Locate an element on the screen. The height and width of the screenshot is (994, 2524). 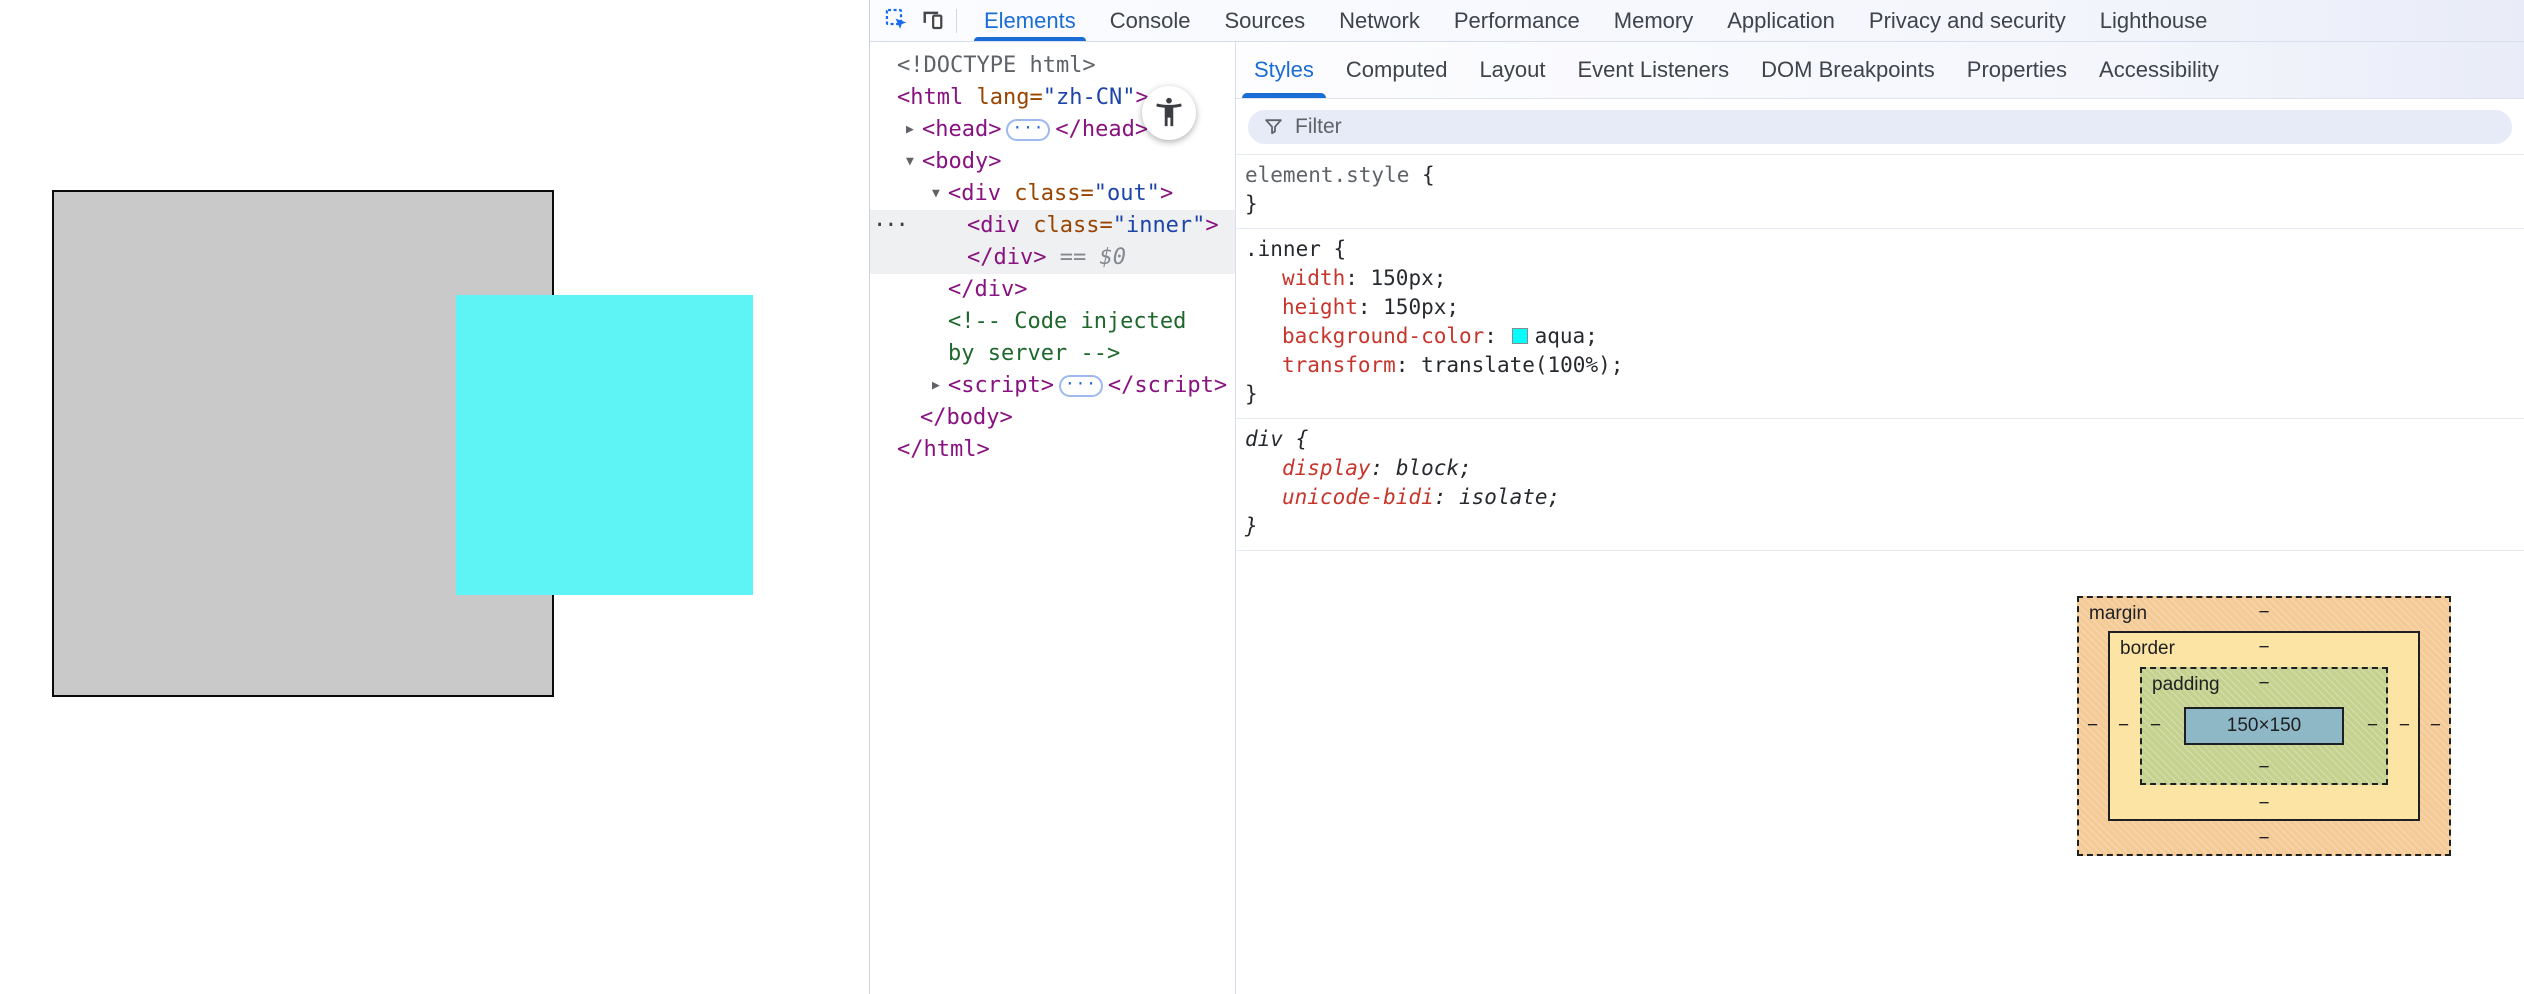
dollar-zero-hint: $0 is located at coordinates (1112, 257).